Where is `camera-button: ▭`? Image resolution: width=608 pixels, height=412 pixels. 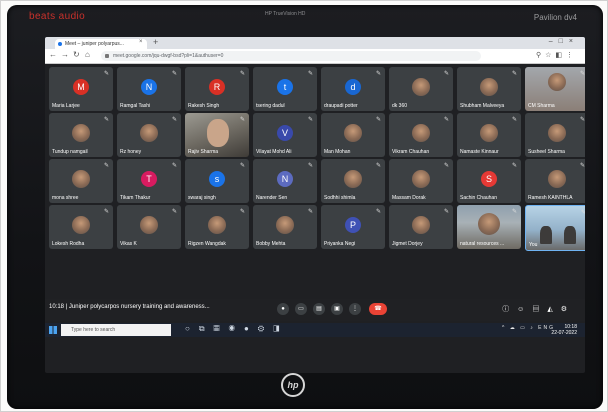
camera-button: ▭ is located at coordinates (301, 309).